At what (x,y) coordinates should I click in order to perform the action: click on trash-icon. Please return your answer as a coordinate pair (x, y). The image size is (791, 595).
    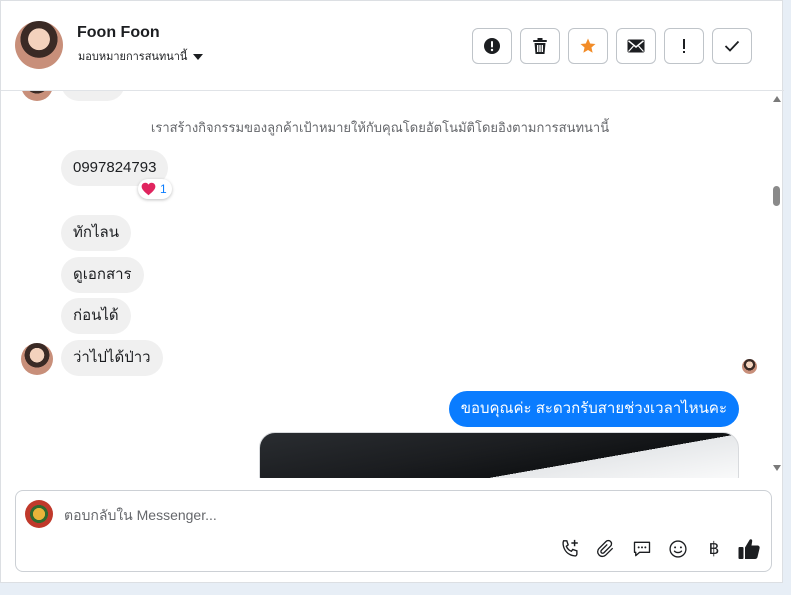
    Looking at the image, I should click on (540, 46).